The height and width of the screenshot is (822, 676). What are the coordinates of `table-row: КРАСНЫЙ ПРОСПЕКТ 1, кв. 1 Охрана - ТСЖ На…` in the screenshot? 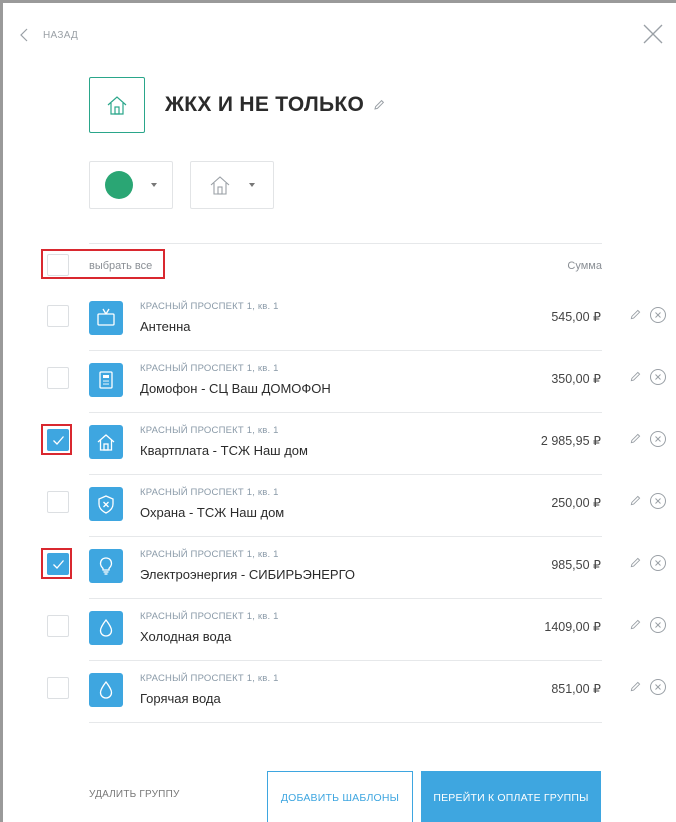 It's located at (339, 506).